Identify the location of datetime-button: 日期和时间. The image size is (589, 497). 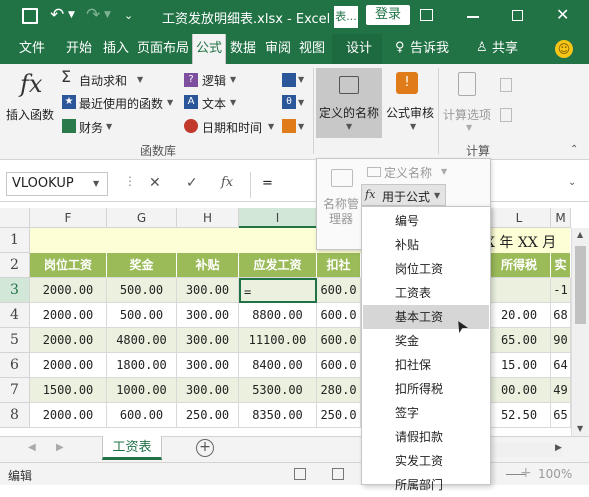
(232, 127).